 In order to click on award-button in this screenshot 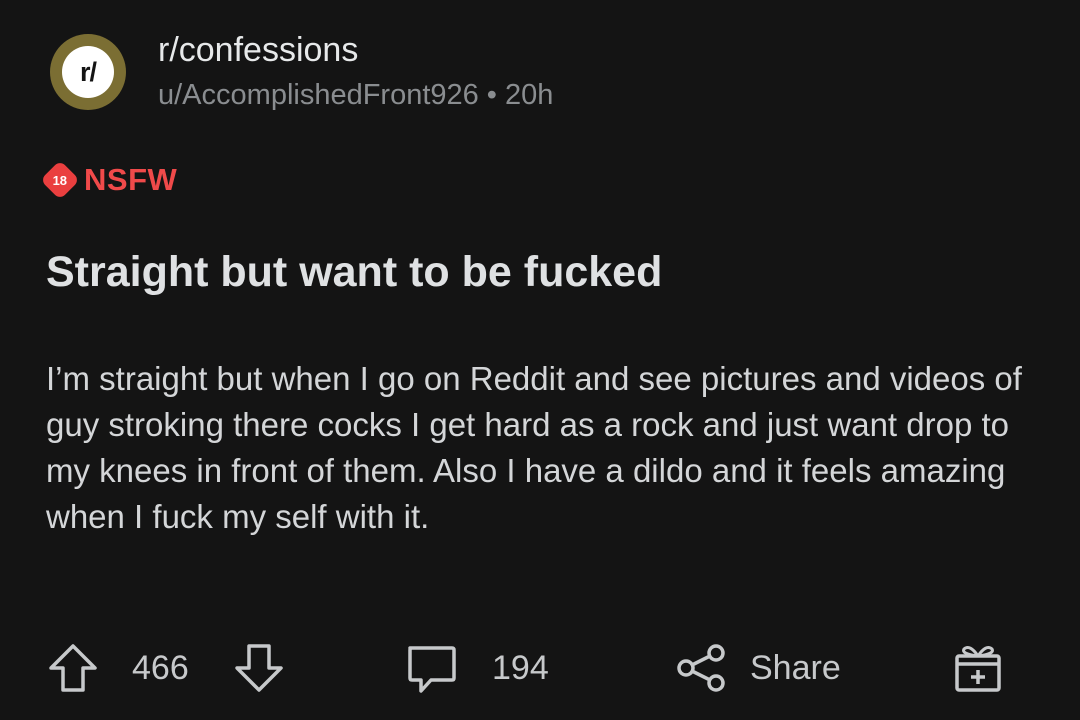, I will do `click(978, 668)`.